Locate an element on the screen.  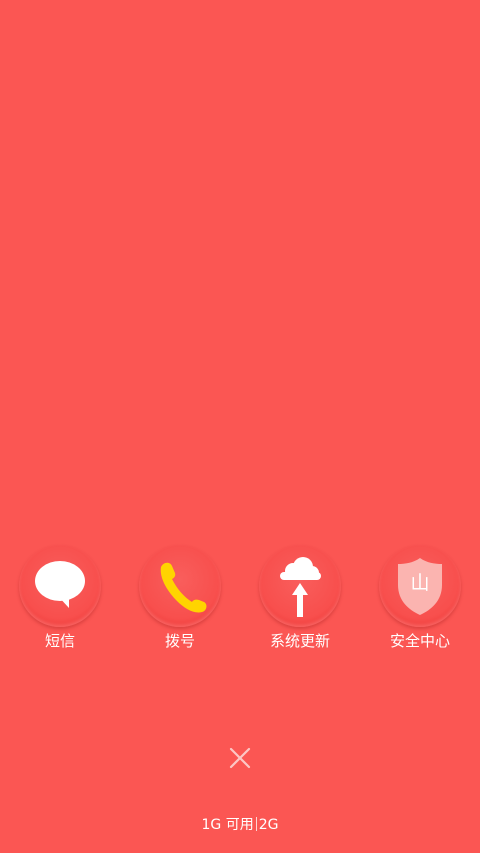
phone-handset-icon is located at coordinates (183, 587).